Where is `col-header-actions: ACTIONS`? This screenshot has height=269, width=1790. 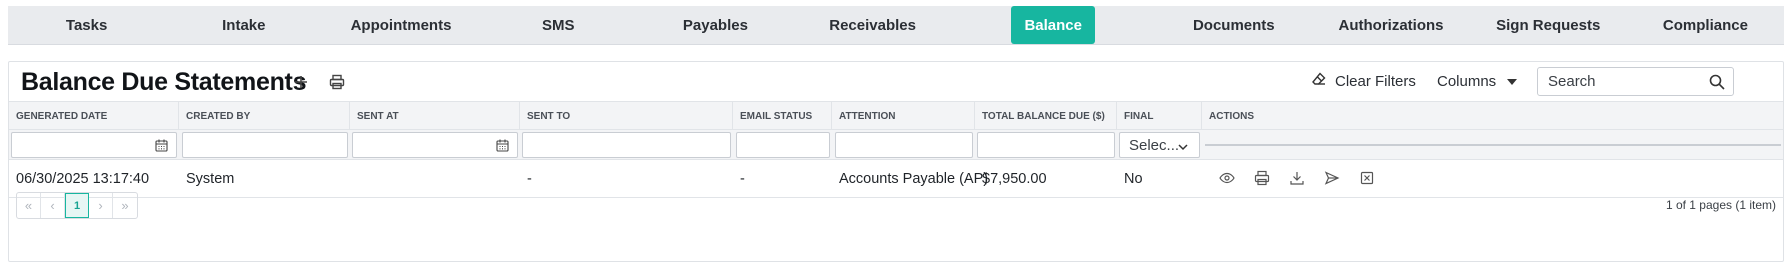
col-header-actions: ACTIONS is located at coordinates (1231, 116).